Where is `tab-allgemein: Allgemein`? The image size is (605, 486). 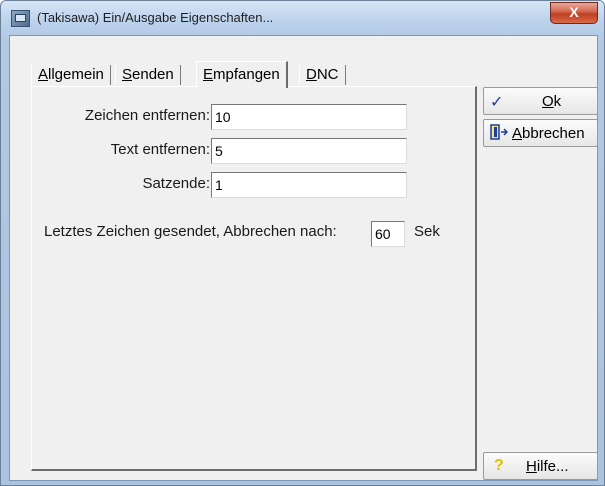
tab-allgemein: Allgemein is located at coordinates (71, 75).